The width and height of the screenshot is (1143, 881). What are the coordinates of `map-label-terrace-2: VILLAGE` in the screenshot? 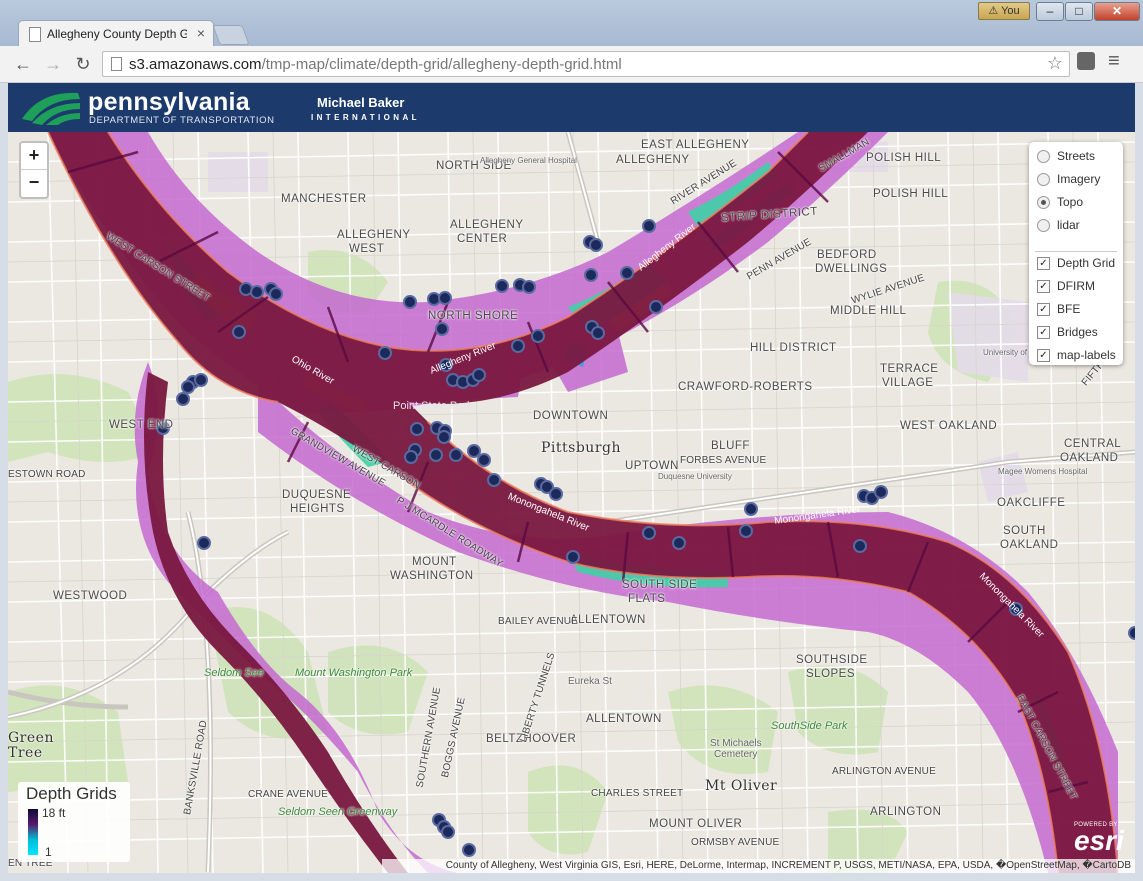 It's located at (908, 383).